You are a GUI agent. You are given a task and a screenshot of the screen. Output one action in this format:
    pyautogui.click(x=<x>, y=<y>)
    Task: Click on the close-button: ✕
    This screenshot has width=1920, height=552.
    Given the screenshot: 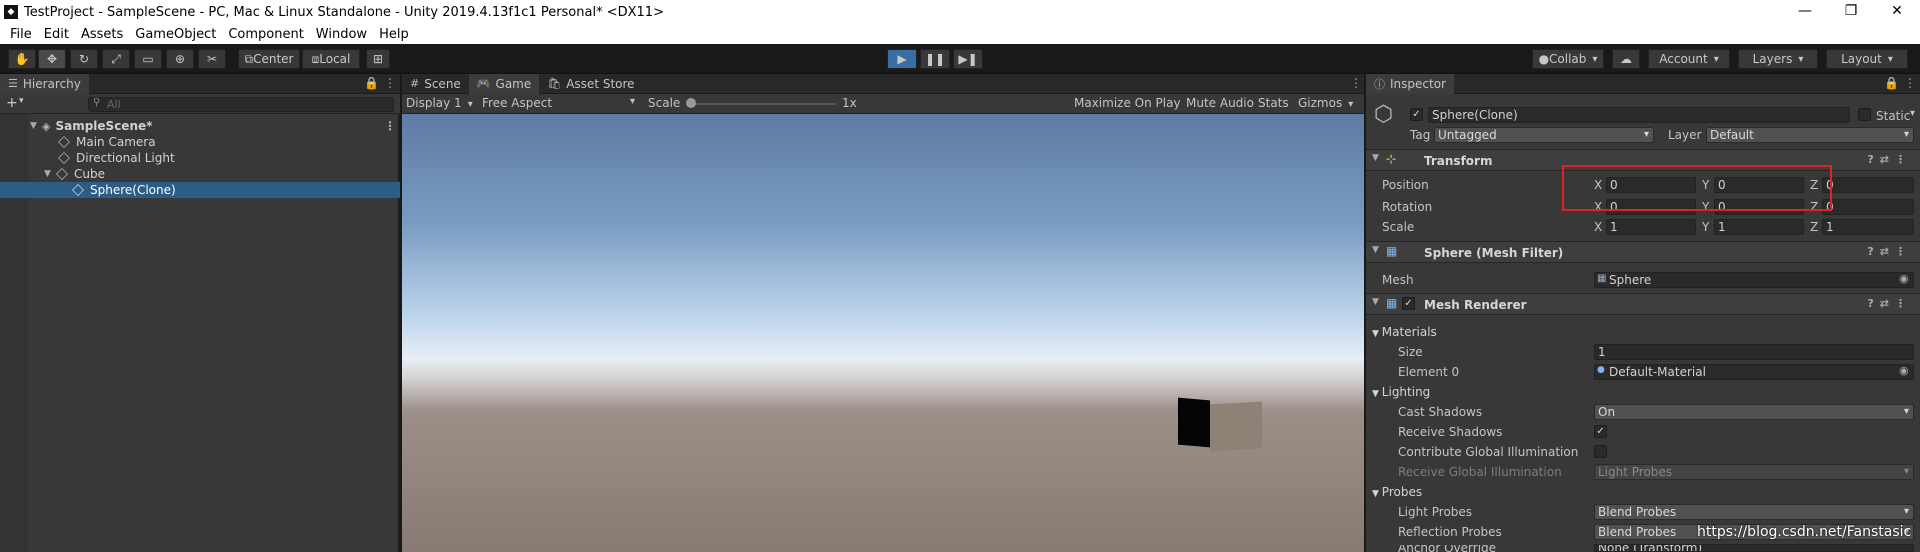 What is the action you would take?
    pyautogui.click(x=1897, y=12)
    